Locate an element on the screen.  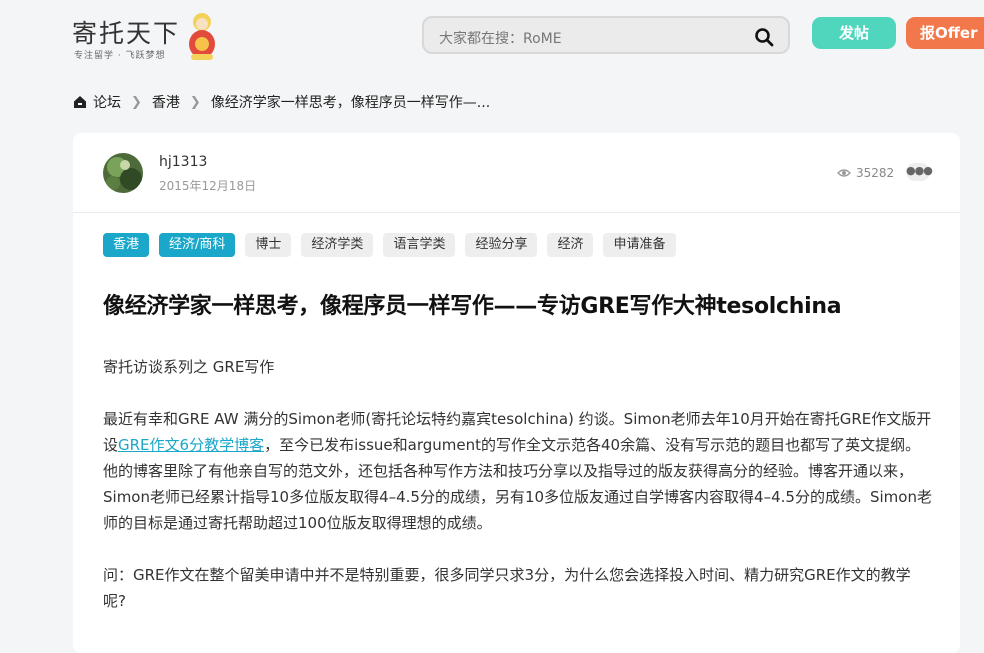
tag-application-prep: 申请准备 is located at coordinates (639, 245).